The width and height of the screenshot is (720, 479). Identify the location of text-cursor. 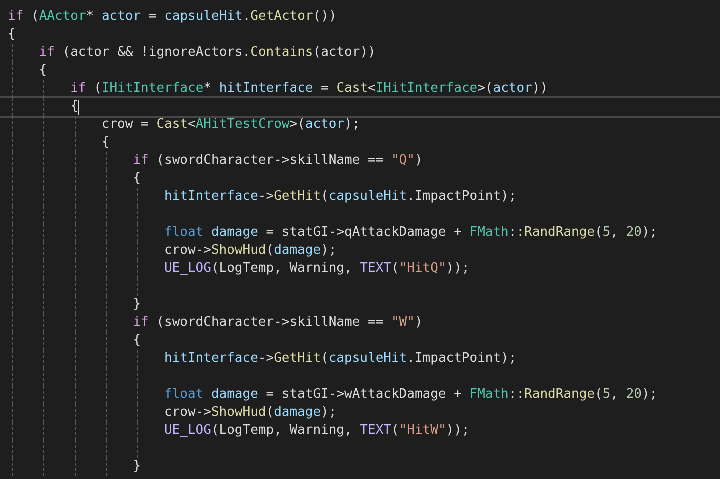
(79, 107).